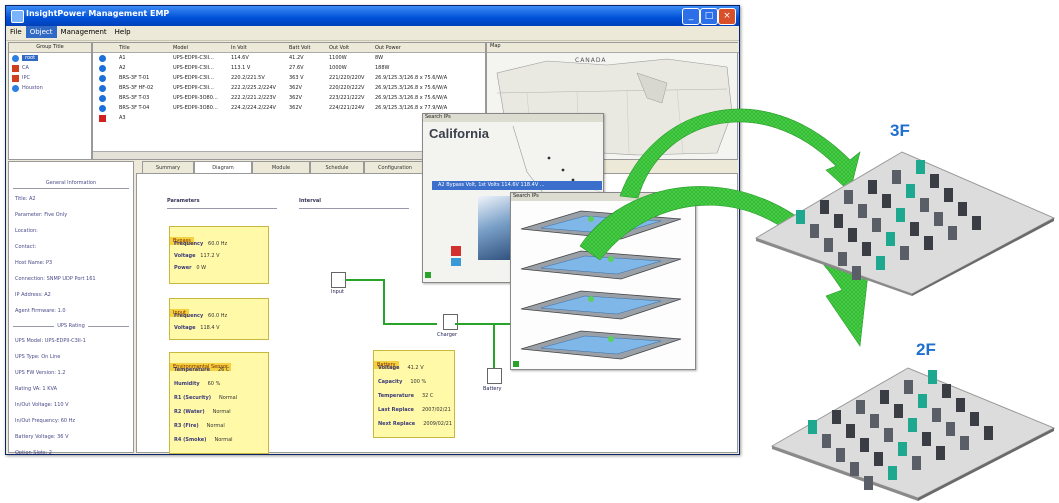 This screenshot has width=1059, height=503. I want to click on table-cell: 363 V, so click(296, 78).